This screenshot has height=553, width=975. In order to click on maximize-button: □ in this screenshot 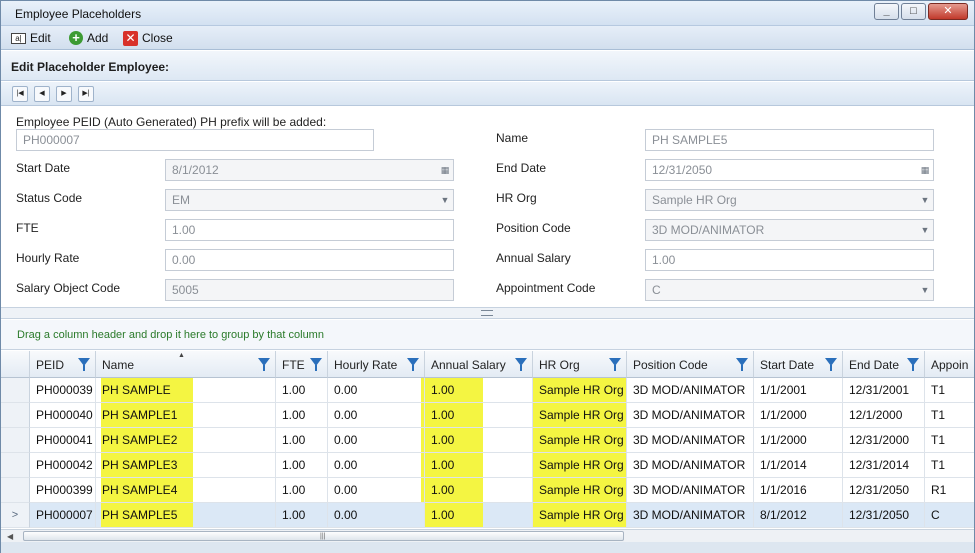, I will do `click(913, 11)`.